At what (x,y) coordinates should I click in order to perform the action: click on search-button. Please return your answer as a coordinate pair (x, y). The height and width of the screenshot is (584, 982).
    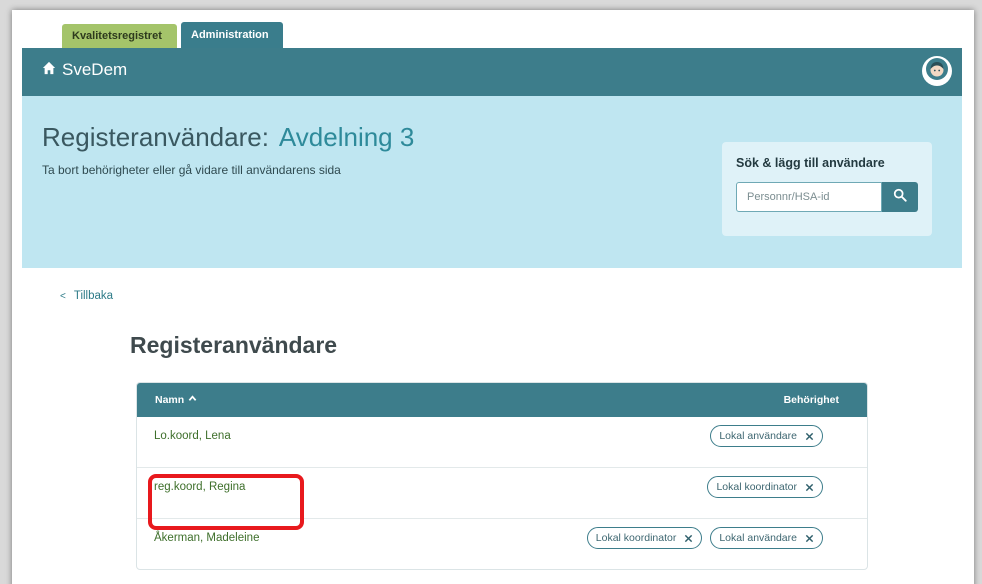
    Looking at the image, I should click on (900, 197).